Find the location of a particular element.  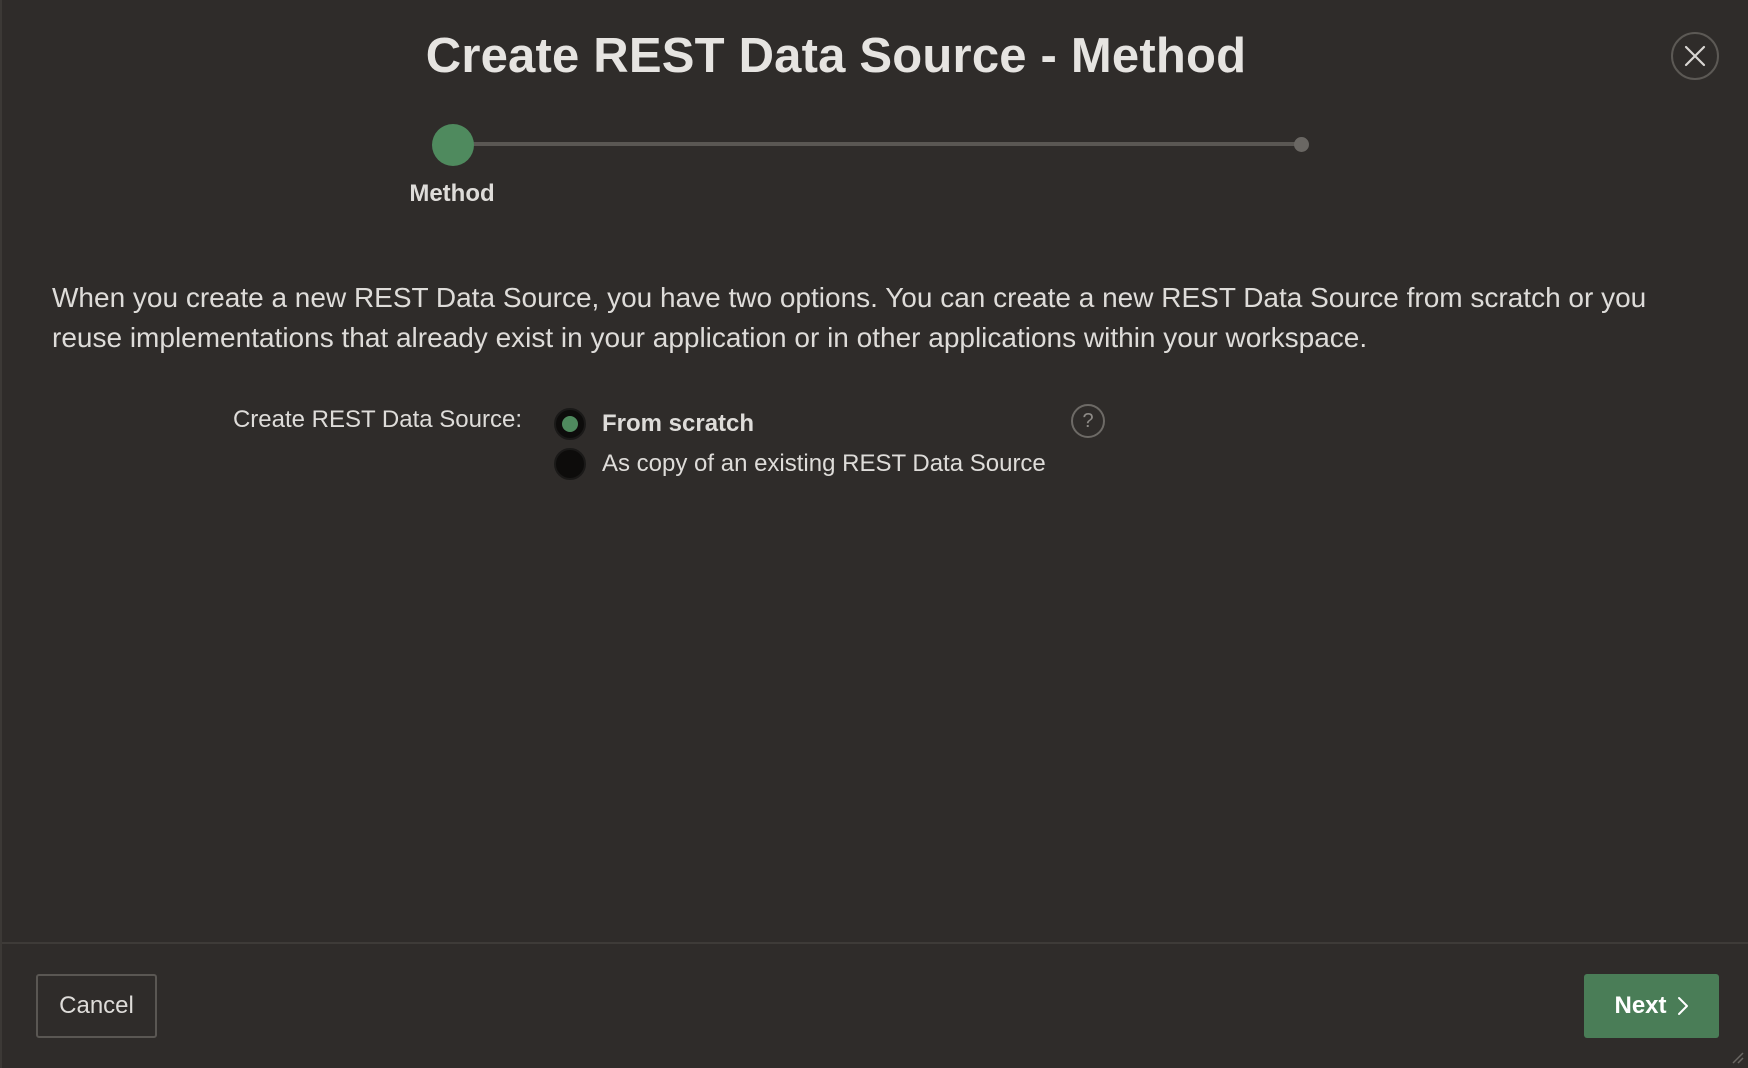

wizard-track is located at coordinates (877, 144).